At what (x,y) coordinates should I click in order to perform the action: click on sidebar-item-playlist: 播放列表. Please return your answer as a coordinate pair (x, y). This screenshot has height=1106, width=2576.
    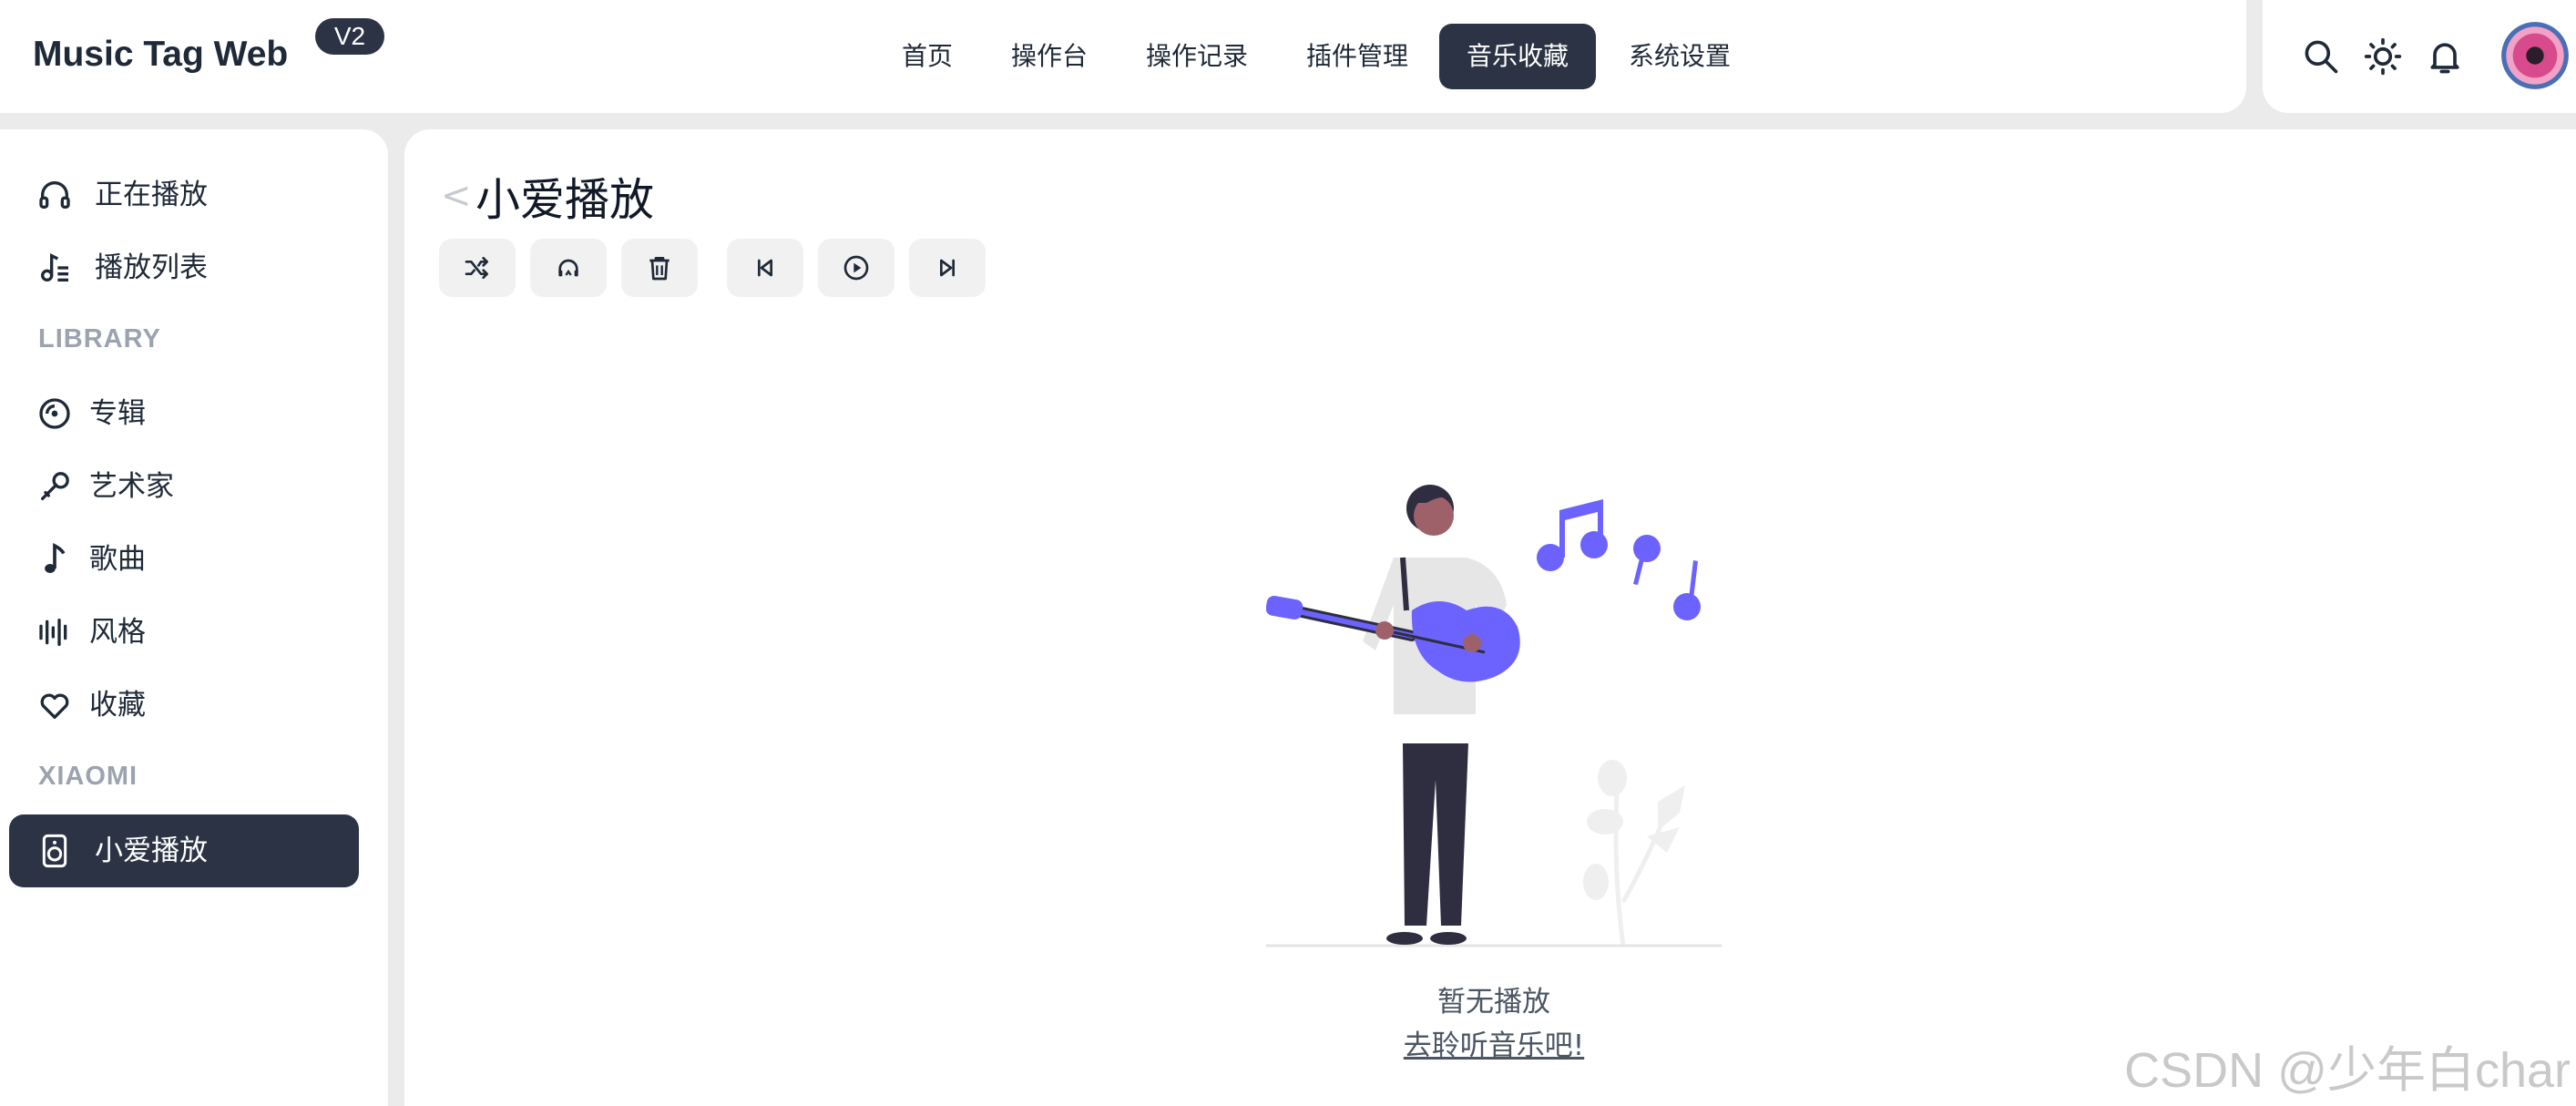
    Looking at the image, I should click on (184, 267).